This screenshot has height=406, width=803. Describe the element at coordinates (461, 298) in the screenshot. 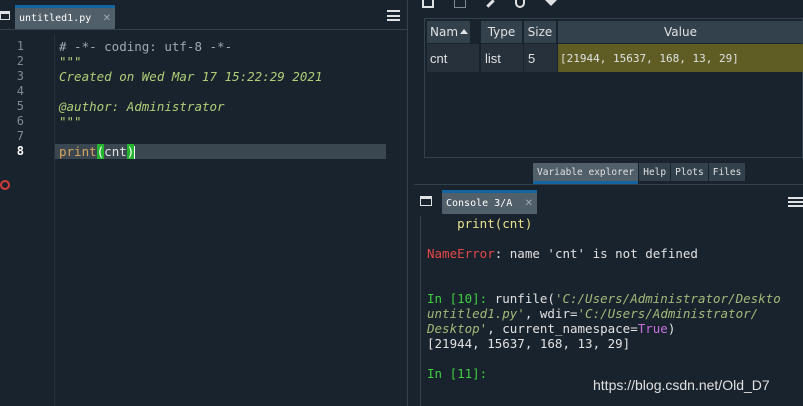

I see `input-prompt: In [10]:` at that location.